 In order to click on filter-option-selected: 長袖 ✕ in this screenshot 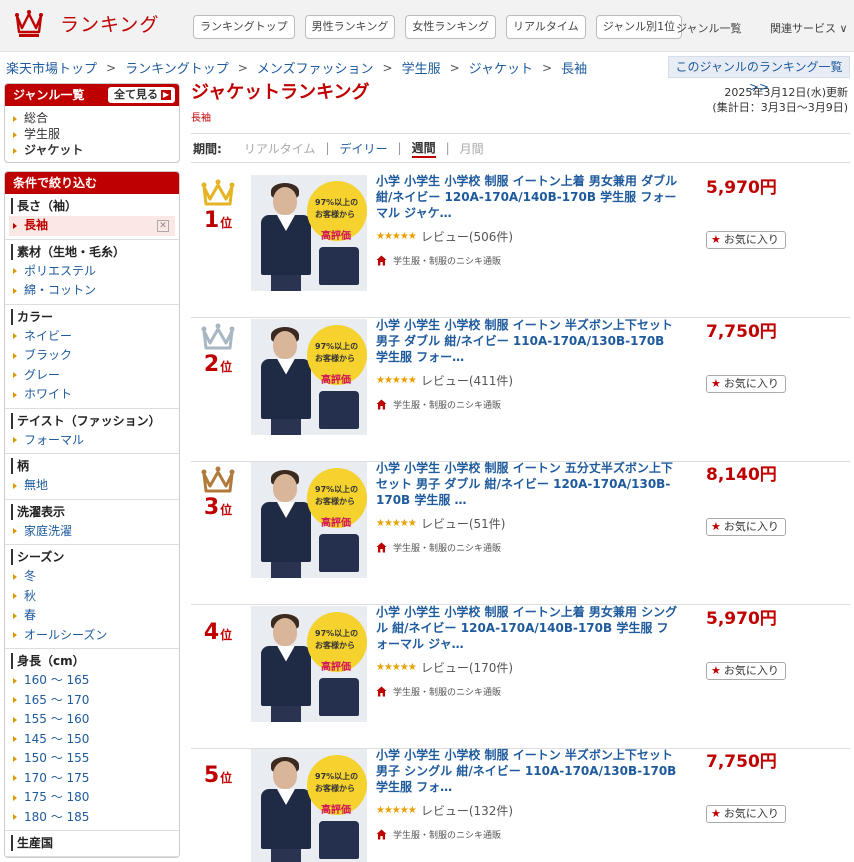, I will do `click(92, 226)`.